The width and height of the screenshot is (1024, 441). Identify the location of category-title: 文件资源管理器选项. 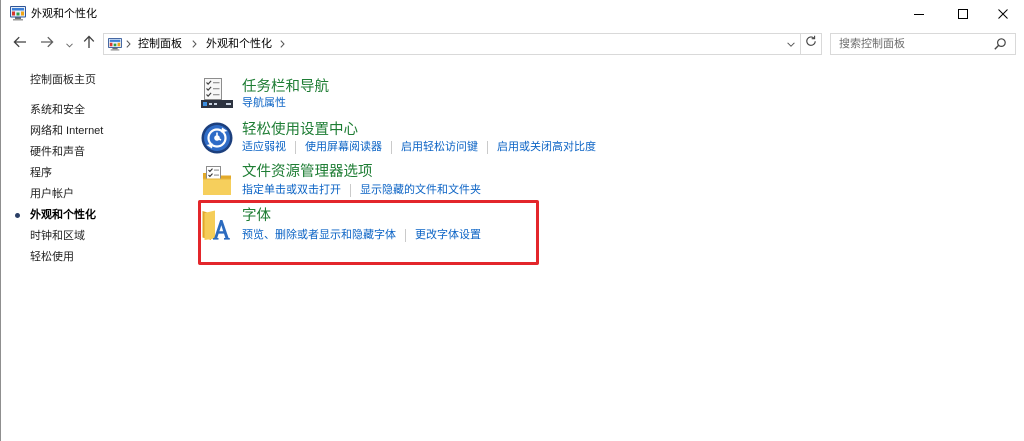
(307, 172).